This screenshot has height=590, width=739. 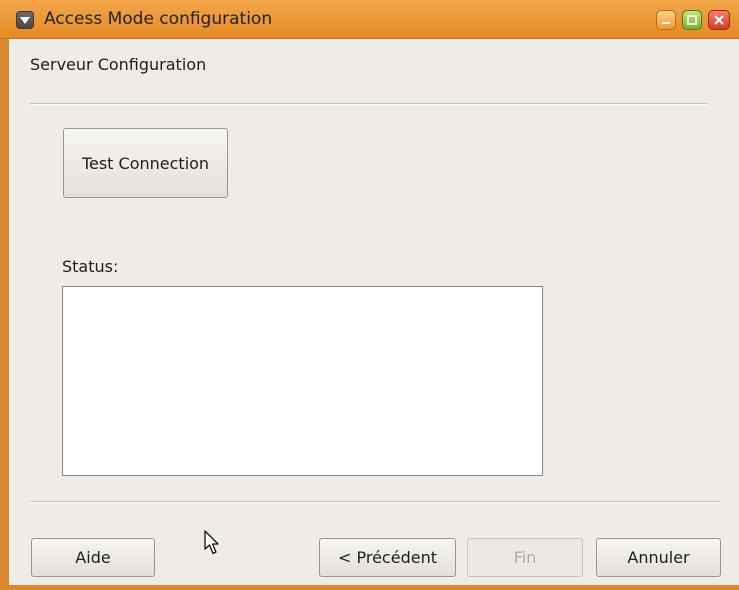 What do you see at coordinates (666, 20) in the screenshot?
I see `minimize-button` at bounding box center [666, 20].